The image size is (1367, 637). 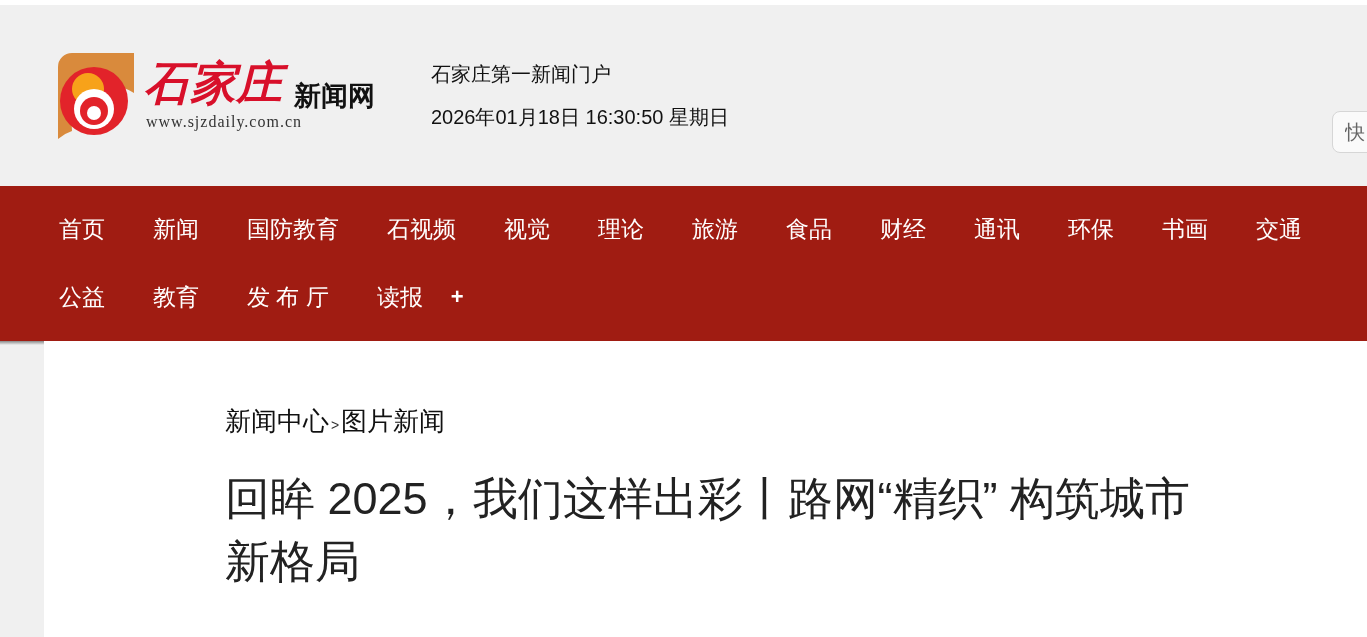 I want to click on search-field: 快, so click(x=1349, y=132).